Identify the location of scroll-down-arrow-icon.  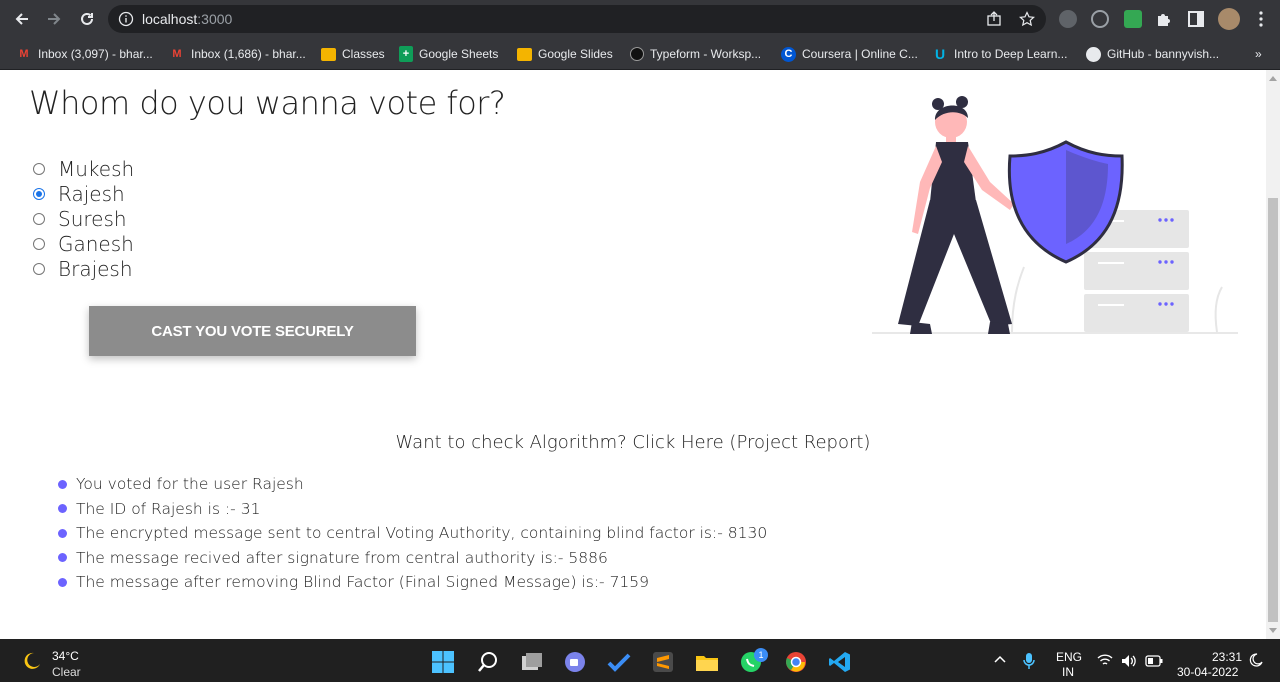
(1273, 630).